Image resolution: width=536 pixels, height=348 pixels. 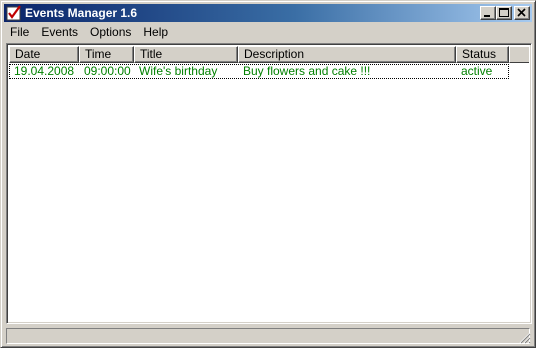 I want to click on menu-options: Options, so click(x=110, y=32).